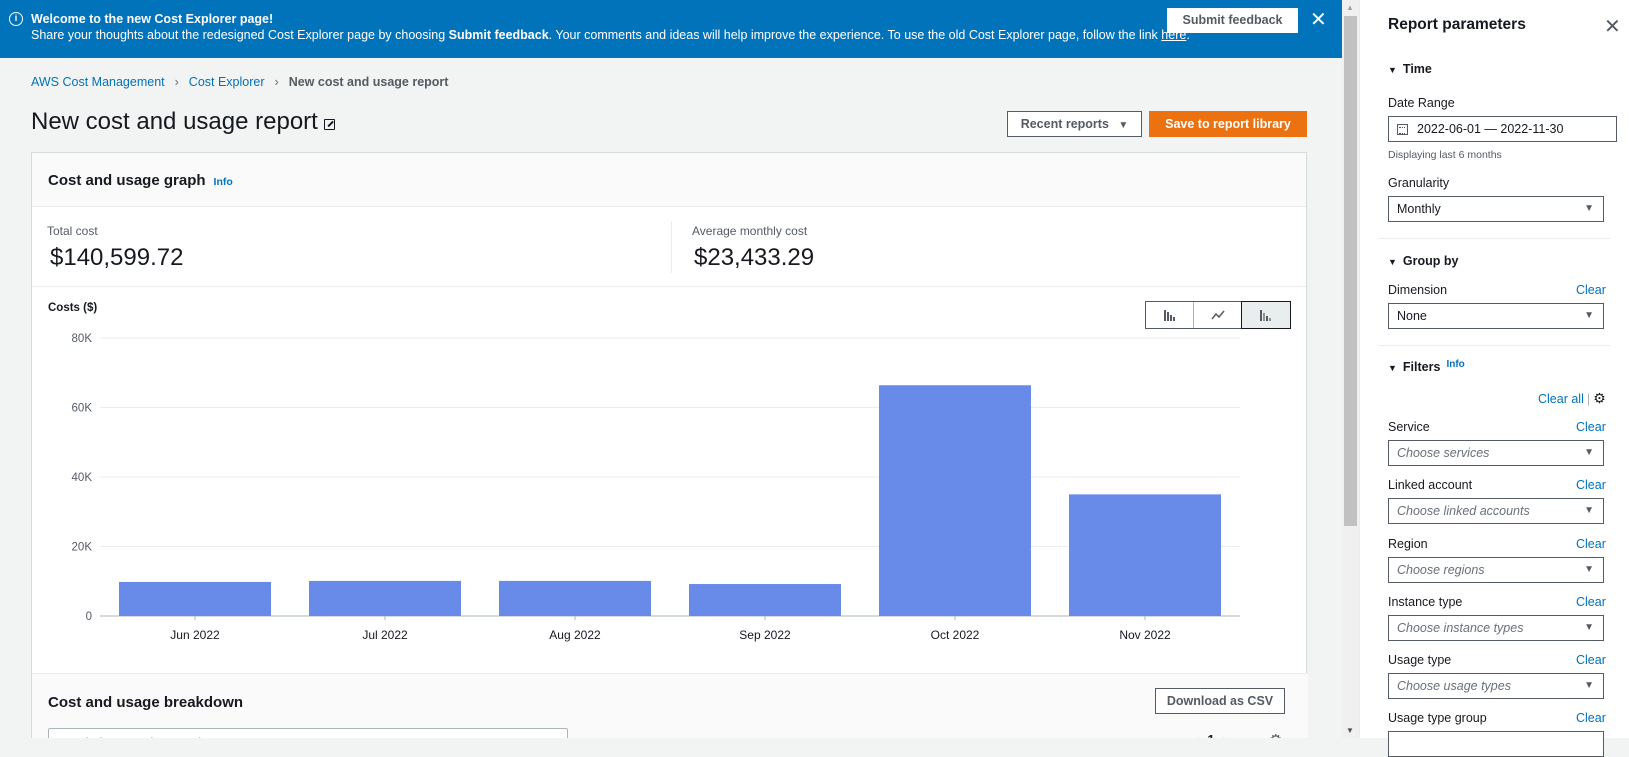 Image resolution: width=1629 pixels, height=757 pixels. I want to click on instance-type-placeholder: Choose instance types, so click(1460, 628).